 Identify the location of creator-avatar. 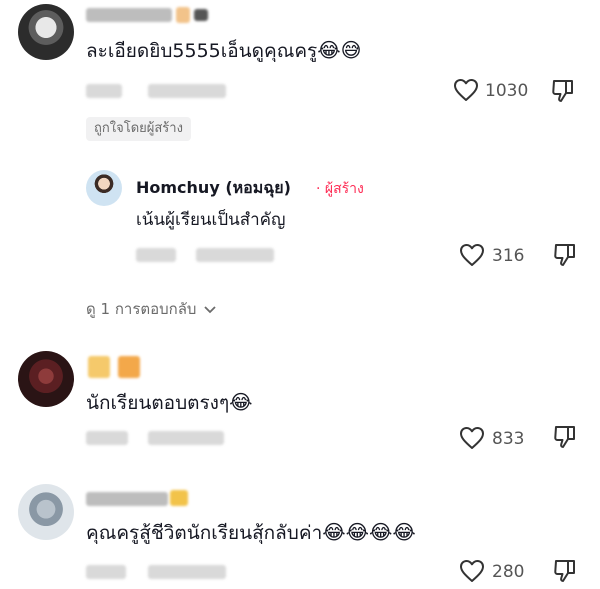
(104, 188).